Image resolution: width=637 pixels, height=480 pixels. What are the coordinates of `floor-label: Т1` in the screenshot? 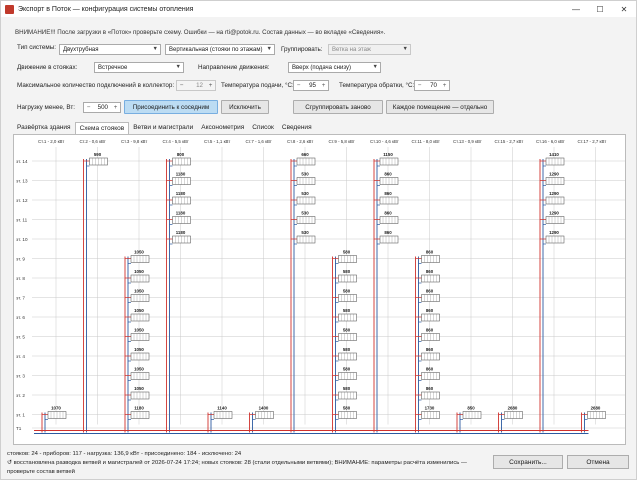 It's located at (19, 428).